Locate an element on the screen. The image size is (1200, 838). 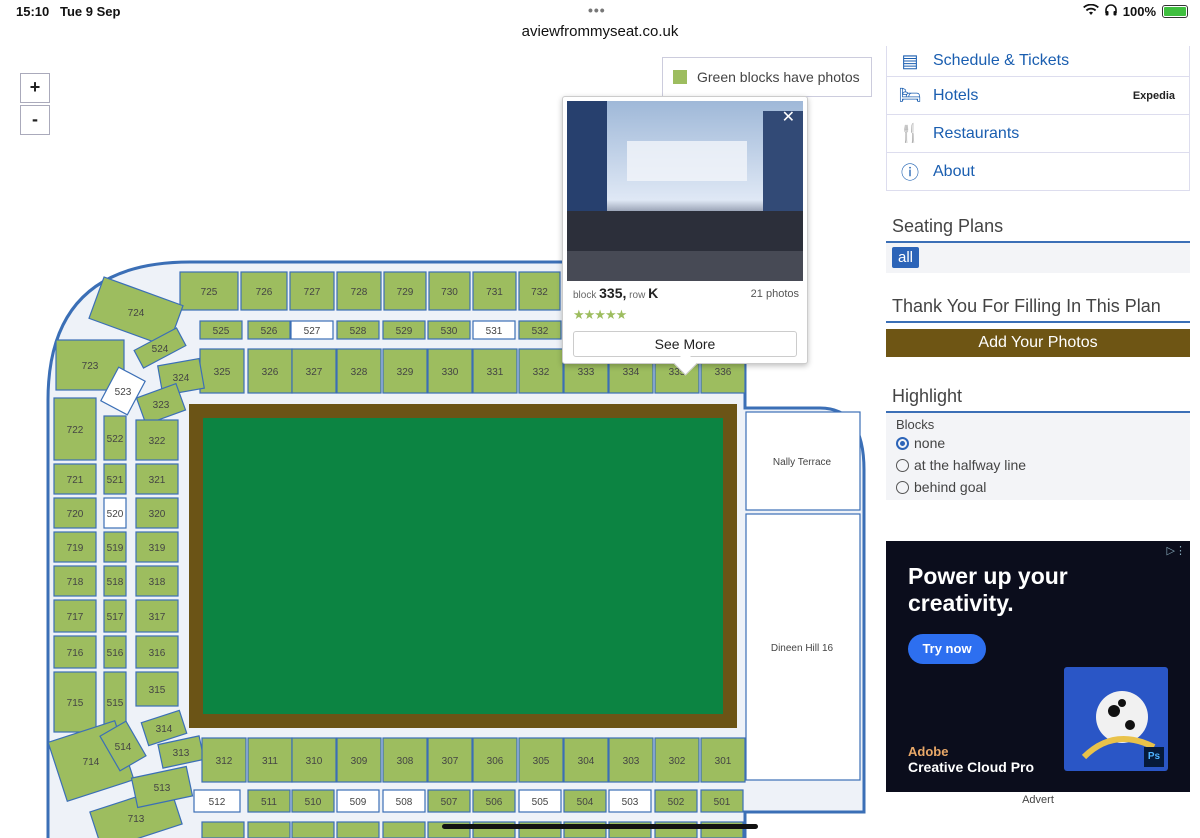
seat-block-317: 317 is located at coordinates (157, 616).